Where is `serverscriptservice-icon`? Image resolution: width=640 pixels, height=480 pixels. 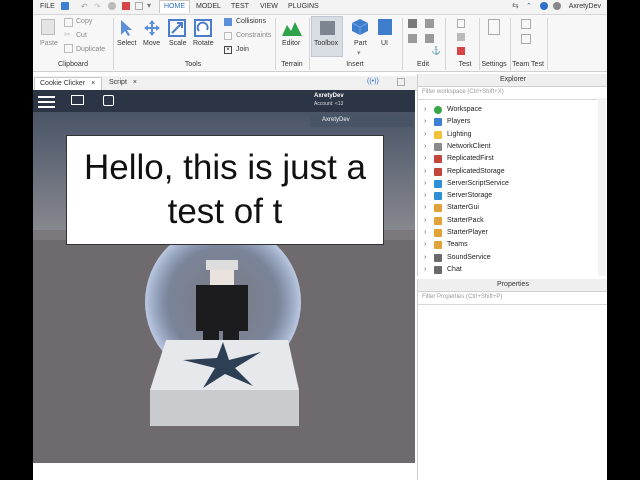 serverscriptservice-icon is located at coordinates (438, 183).